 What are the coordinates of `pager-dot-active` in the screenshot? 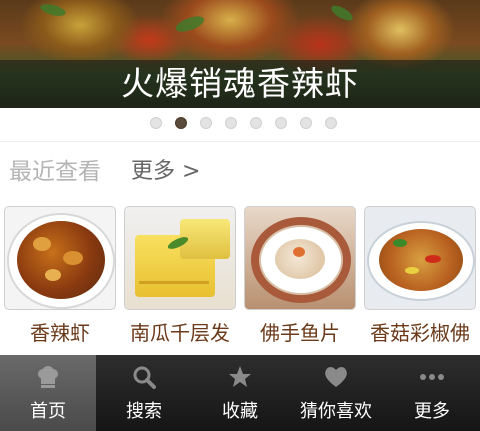 It's located at (180, 123).